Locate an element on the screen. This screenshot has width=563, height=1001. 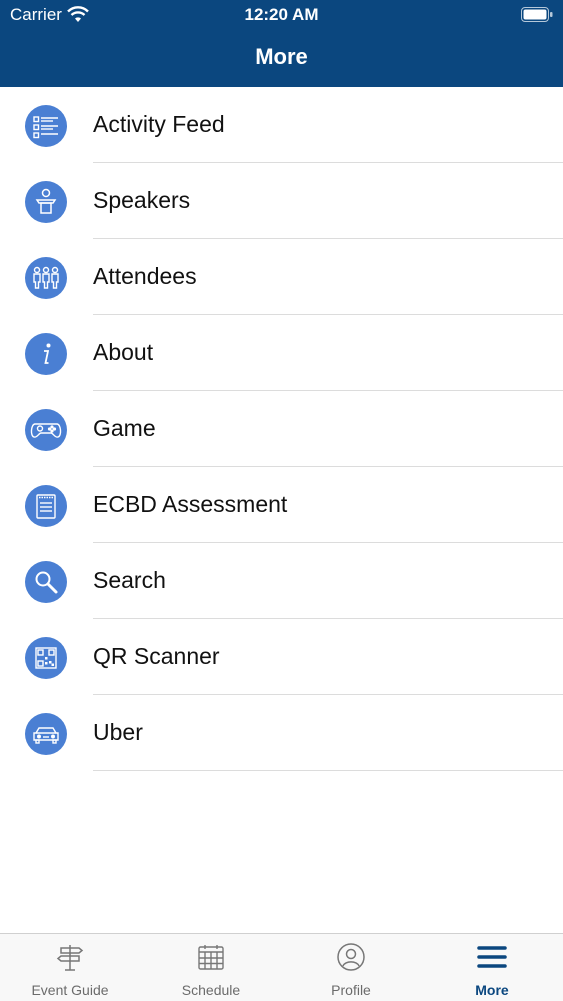
menu-icon is located at coordinates (492, 957).